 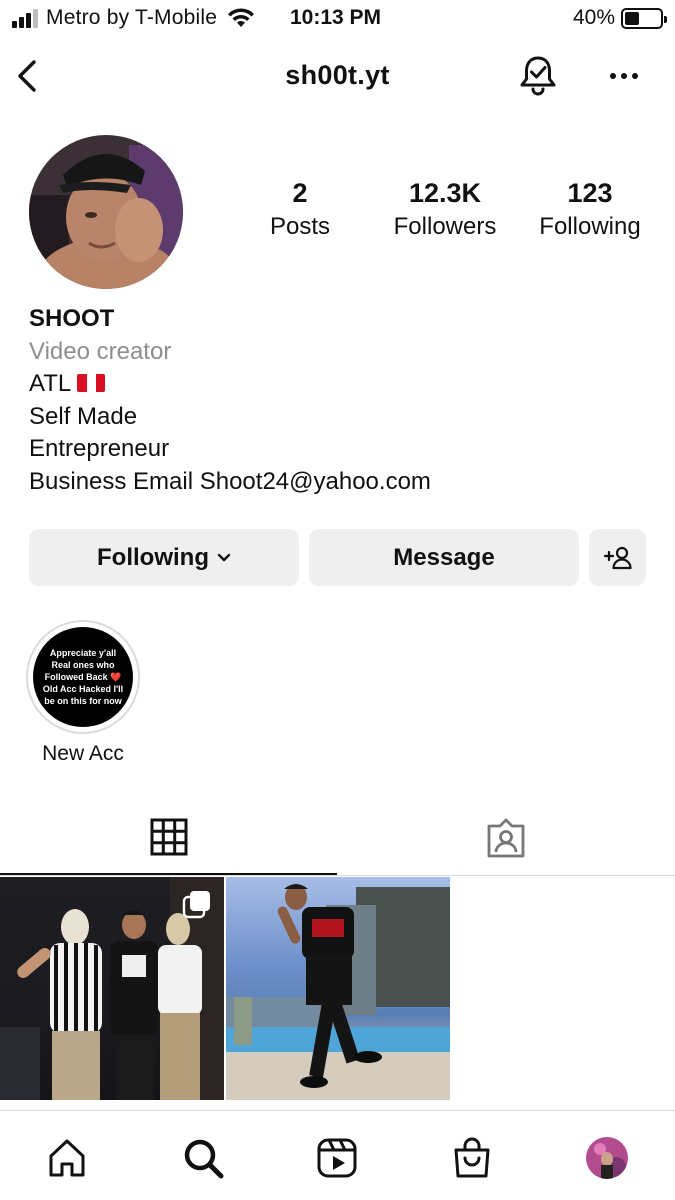 I want to click on stat-value: 12.3K, so click(x=445, y=193).